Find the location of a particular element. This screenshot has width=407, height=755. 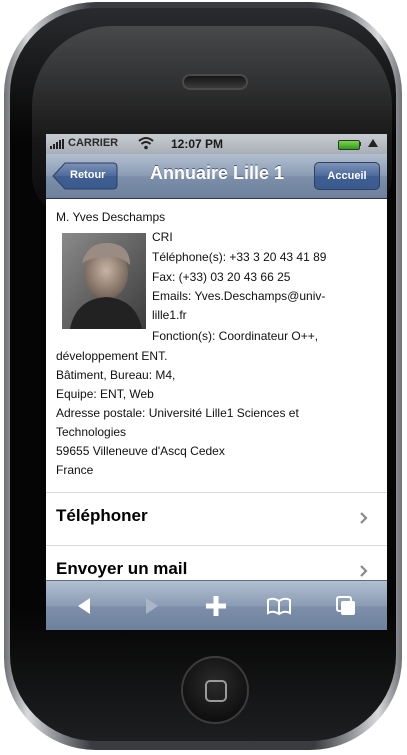

contact-function-line2: développement ENT. is located at coordinates (112, 356).